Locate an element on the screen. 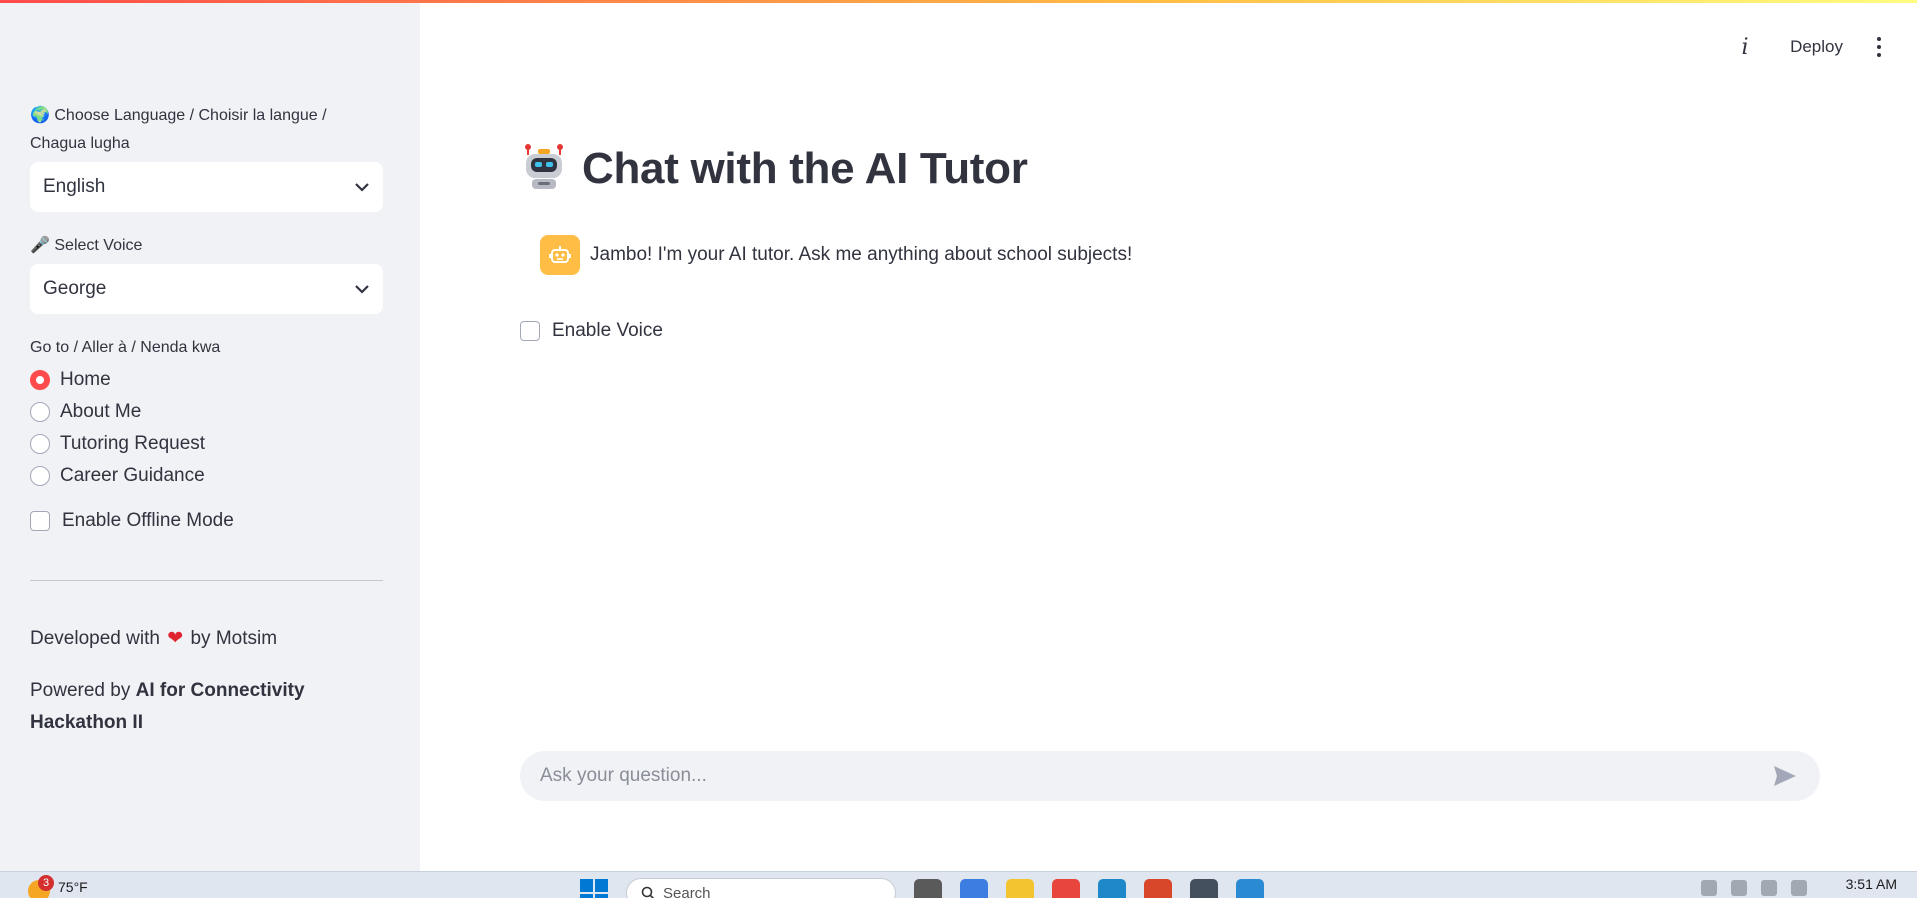  nav-item-career-guidance: Career Guidance is located at coordinates (206, 476).